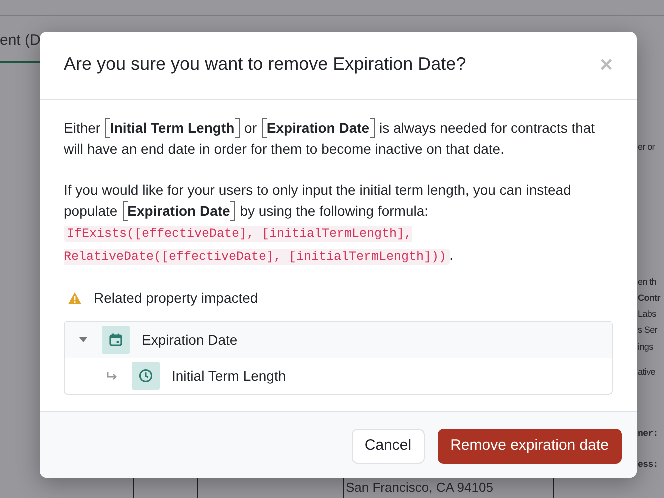 The image size is (664, 498). Describe the element at coordinates (190, 340) in the screenshot. I see `tree-label: Expiration Date` at that location.